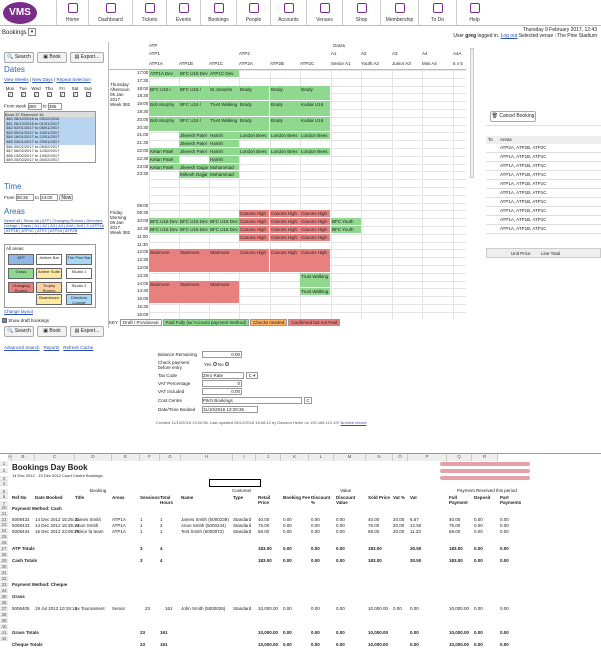 This screenshot has height=660, width=601. Describe the element at coordinates (4, 626) in the screenshot. I see `row-header: 40` at that location.